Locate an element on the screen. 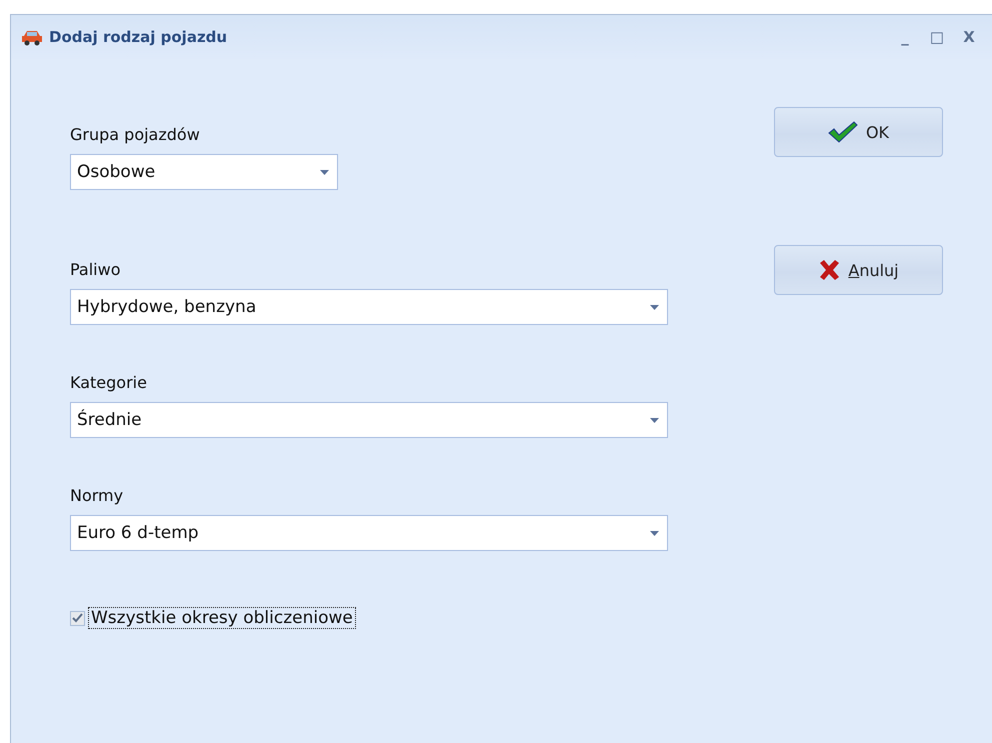 The image size is (992, 743). checkbox-label: Wszystkie okresy obliczeniowe is located at coordinates (222, 618).